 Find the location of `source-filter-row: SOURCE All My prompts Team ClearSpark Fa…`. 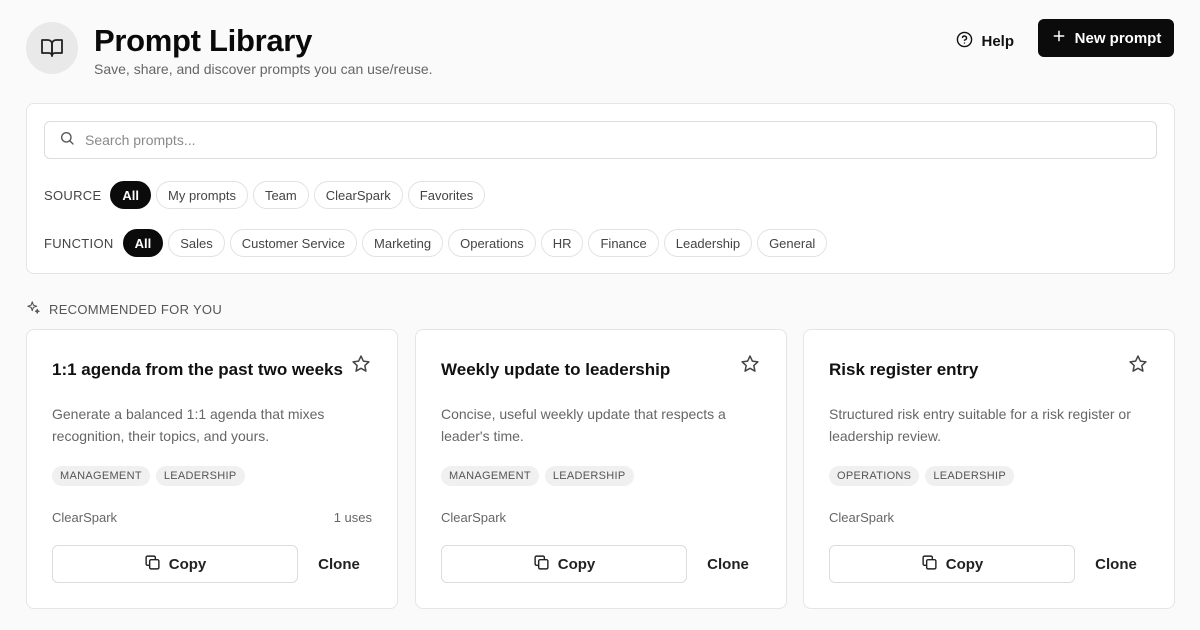

source-filter-row: SOURCE All My prompts Team ClearSpark Fa… is located at coordinates (265, 195).